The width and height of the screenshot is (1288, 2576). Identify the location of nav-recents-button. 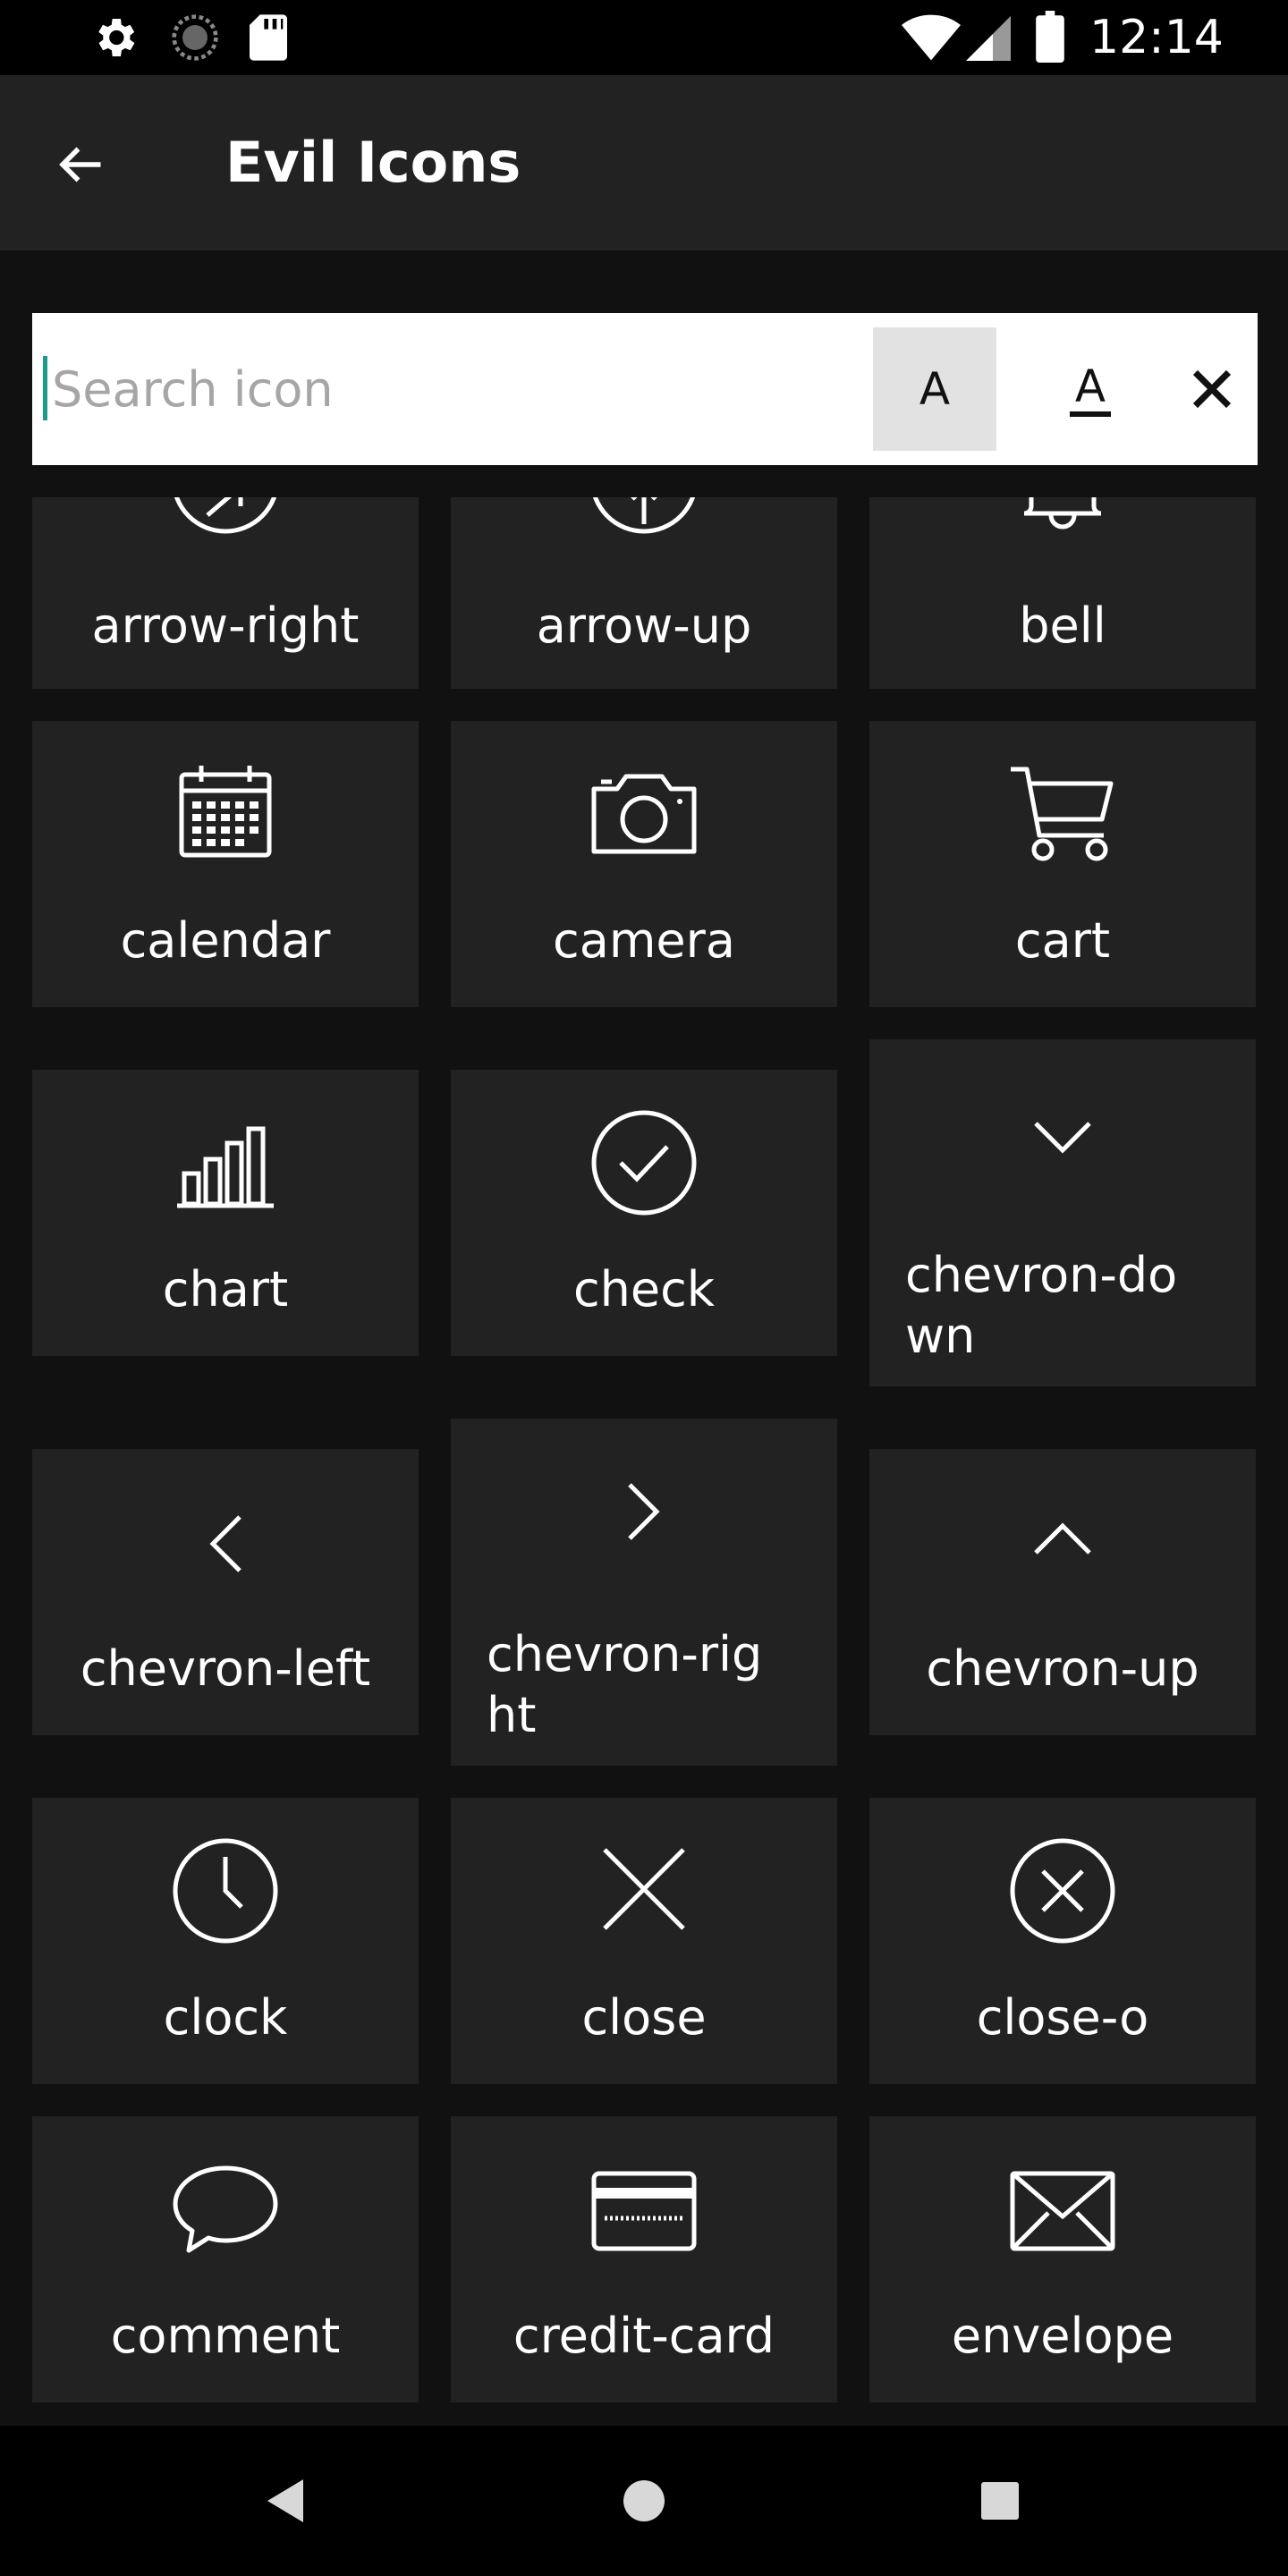
(1000, 2501).